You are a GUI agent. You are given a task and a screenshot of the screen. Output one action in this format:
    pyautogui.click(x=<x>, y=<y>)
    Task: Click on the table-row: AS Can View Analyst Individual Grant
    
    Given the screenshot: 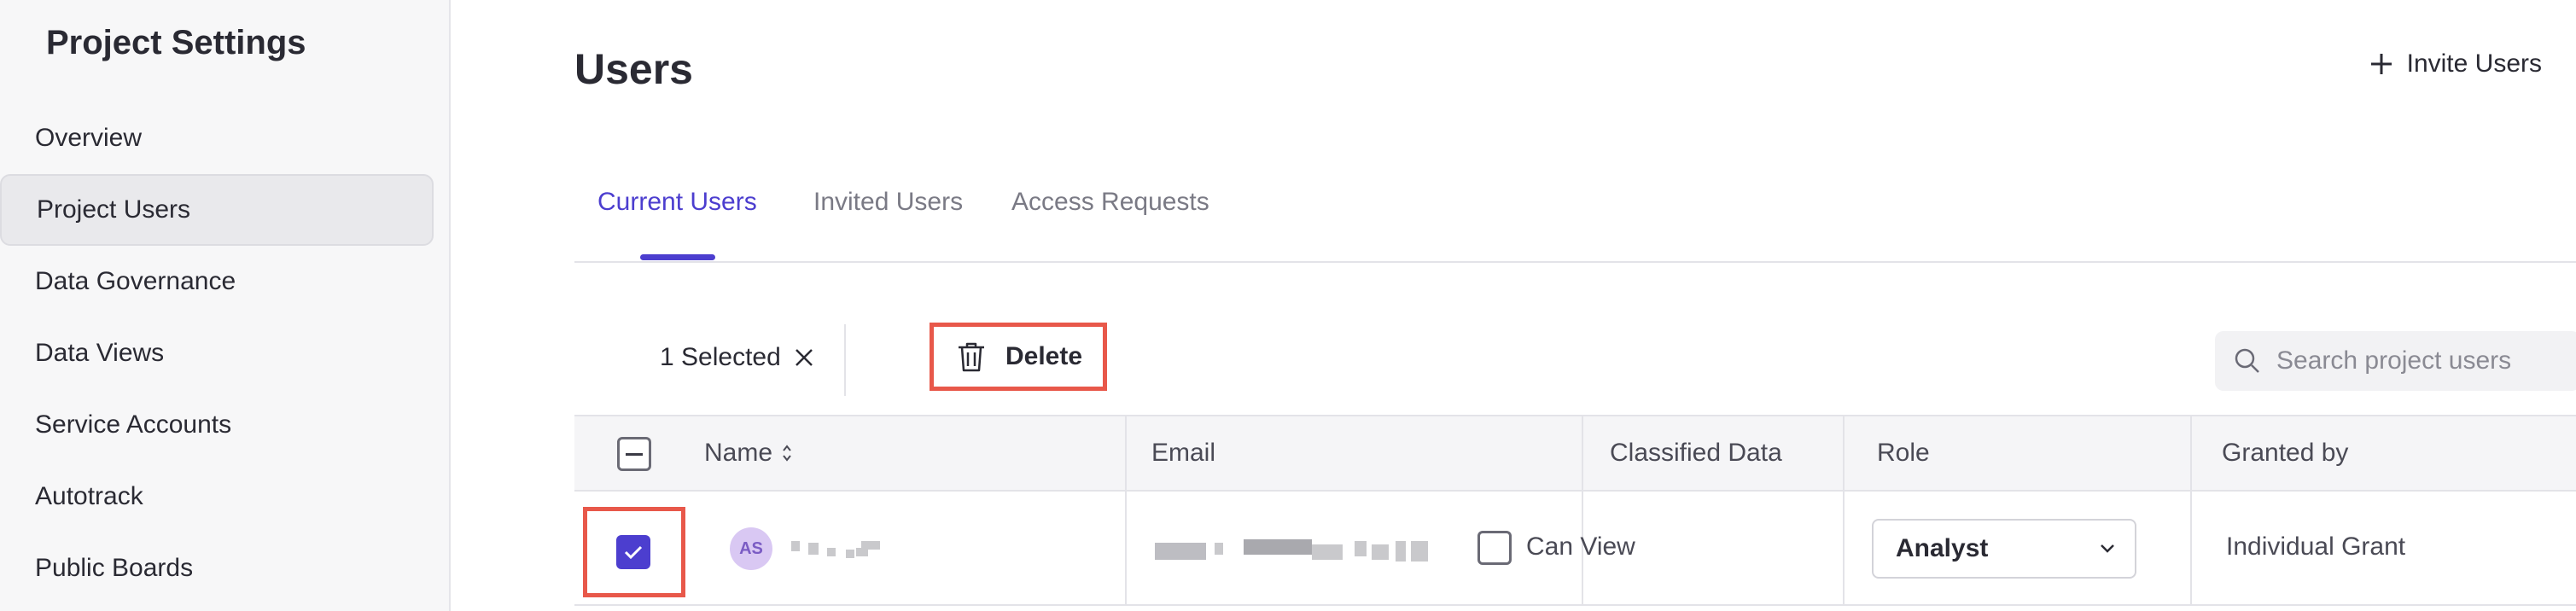 What is the action you would take?
    pyautogui.click(x=1575, y=549)
    